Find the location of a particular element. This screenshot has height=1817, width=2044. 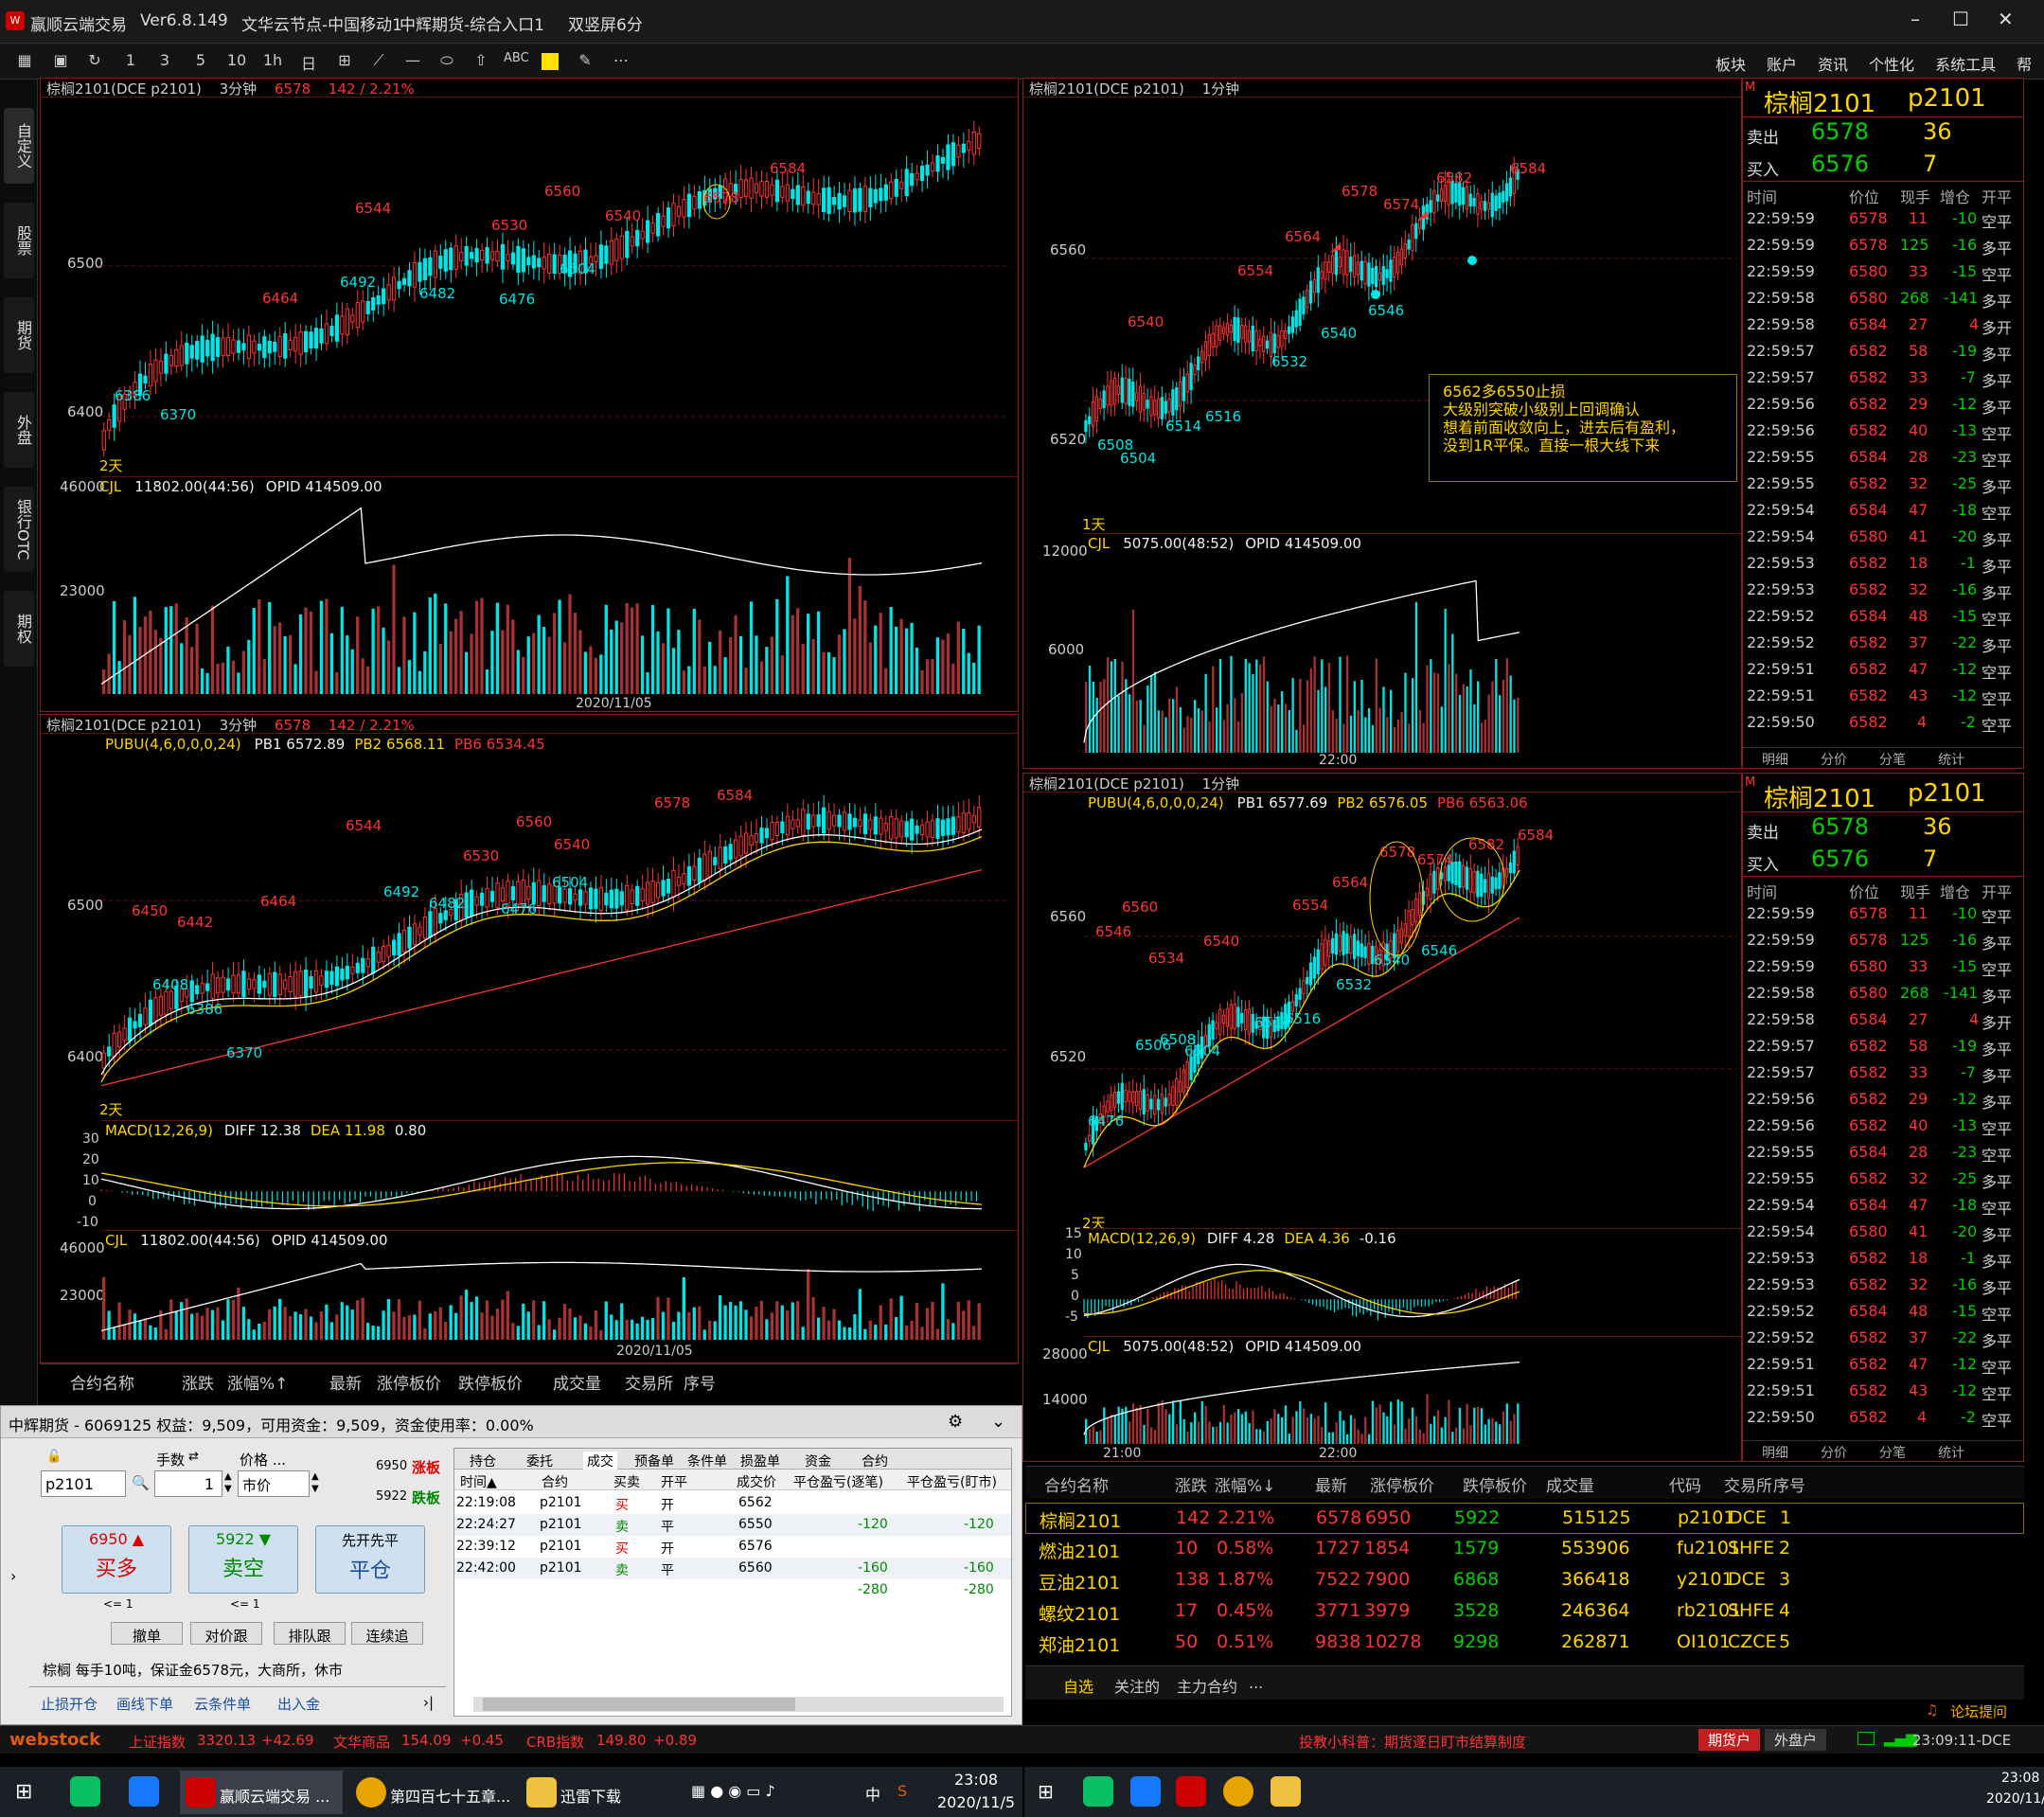

taskbar-app-thunder: 迅雷下载 is located at coordinates (592, 1792).